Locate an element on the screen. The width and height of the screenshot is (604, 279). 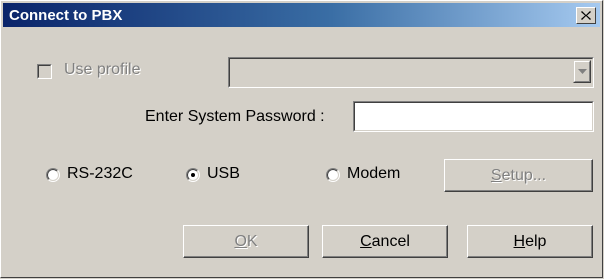
cancel-button: Cancel is located at coordinates (385, 241).